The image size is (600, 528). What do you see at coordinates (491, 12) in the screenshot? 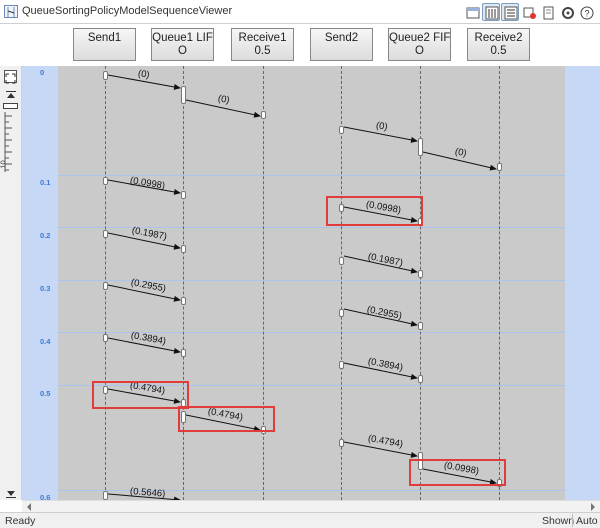
I see `lifeline-icon` at bounding box center [491, 12].